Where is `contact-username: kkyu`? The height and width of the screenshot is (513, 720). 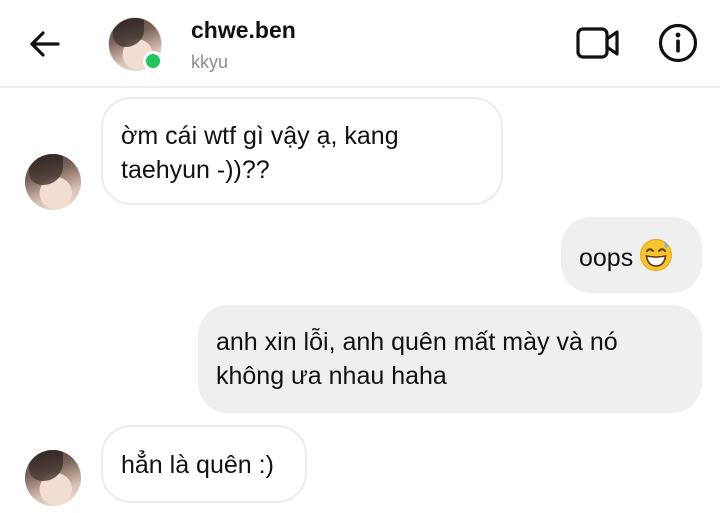 contact-username: kkyu is located at coordinates (210, 62).